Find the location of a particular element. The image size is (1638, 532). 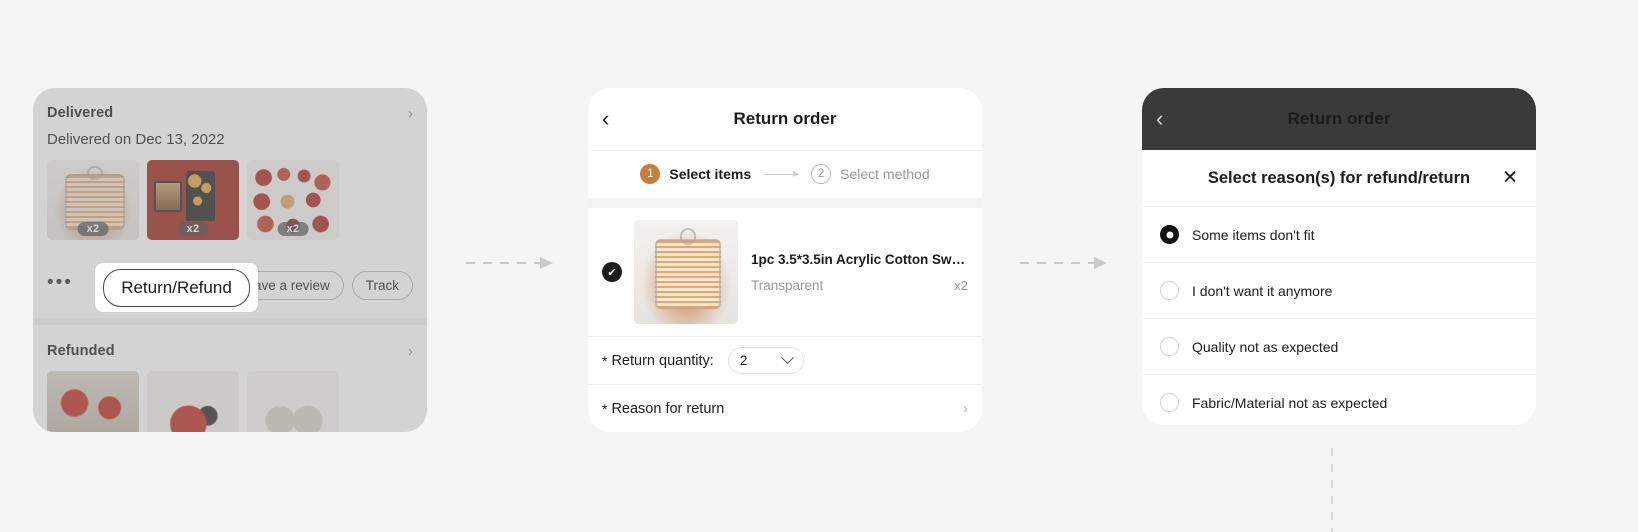

return-quantity-row: * Return quantity: 2 is located at coordinates (785, 360).